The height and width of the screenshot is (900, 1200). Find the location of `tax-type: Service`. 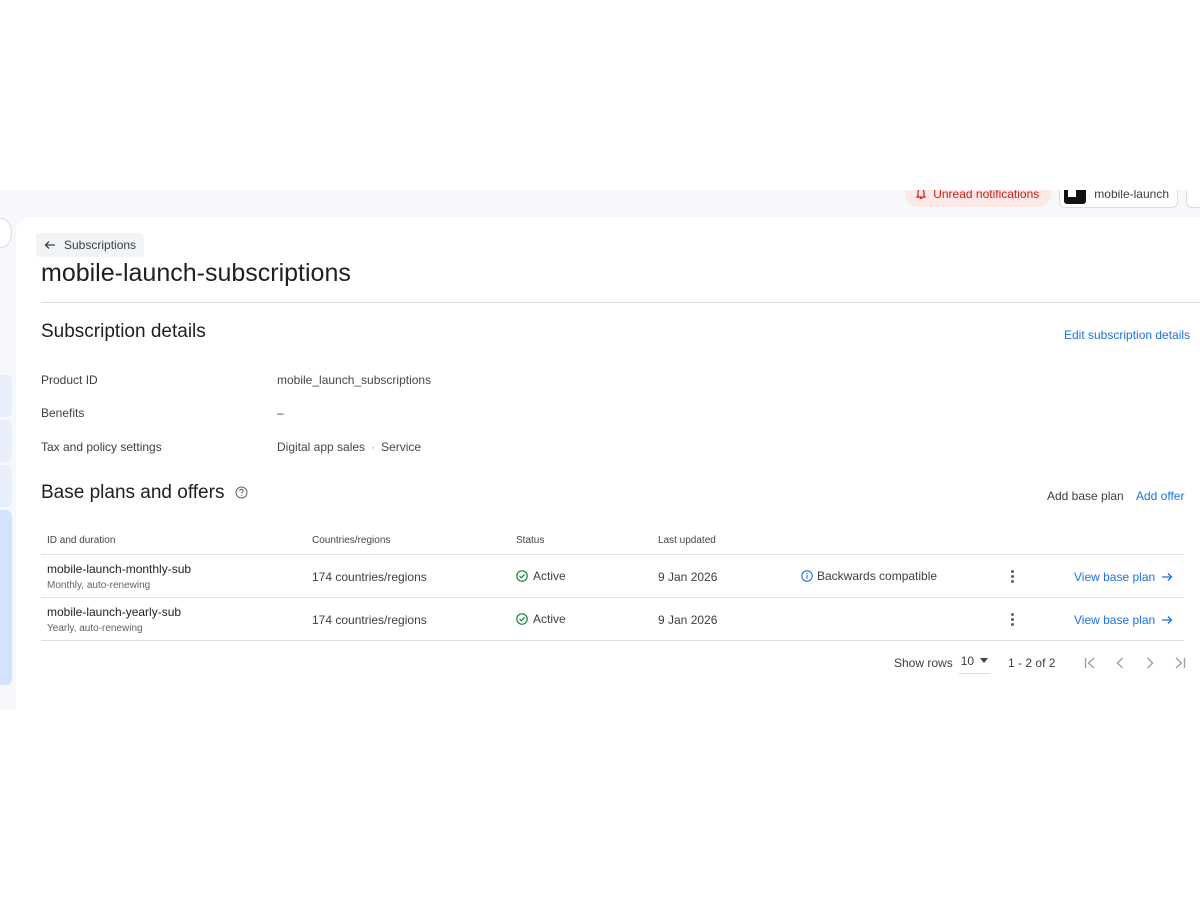

tax-type: Service is located at coordinates (401, 447).